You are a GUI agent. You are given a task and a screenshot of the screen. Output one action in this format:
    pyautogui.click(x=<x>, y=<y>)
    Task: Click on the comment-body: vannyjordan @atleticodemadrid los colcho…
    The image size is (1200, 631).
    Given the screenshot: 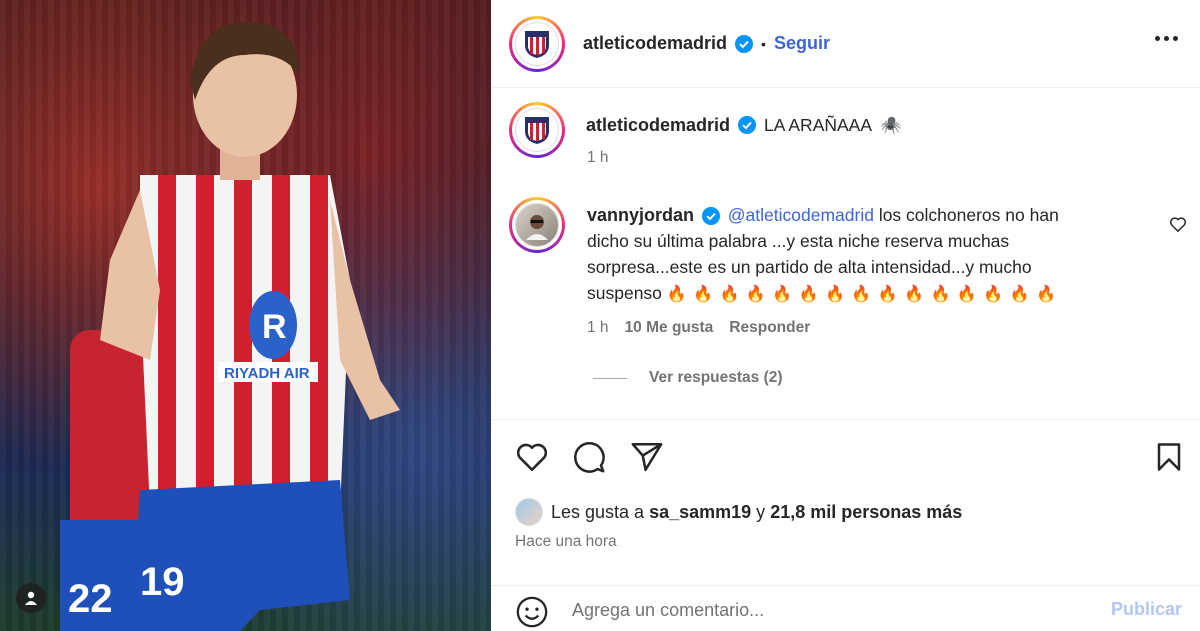 What is the action you would take?
    pyautogui.click(x=857, y=255)
    